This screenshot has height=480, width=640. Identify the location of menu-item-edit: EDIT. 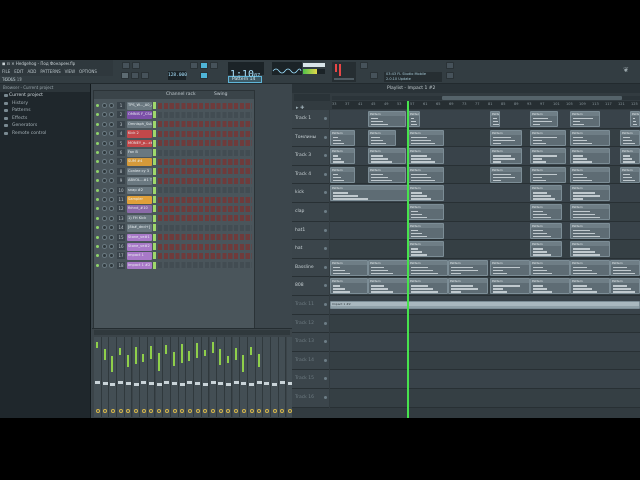
(18, 72).